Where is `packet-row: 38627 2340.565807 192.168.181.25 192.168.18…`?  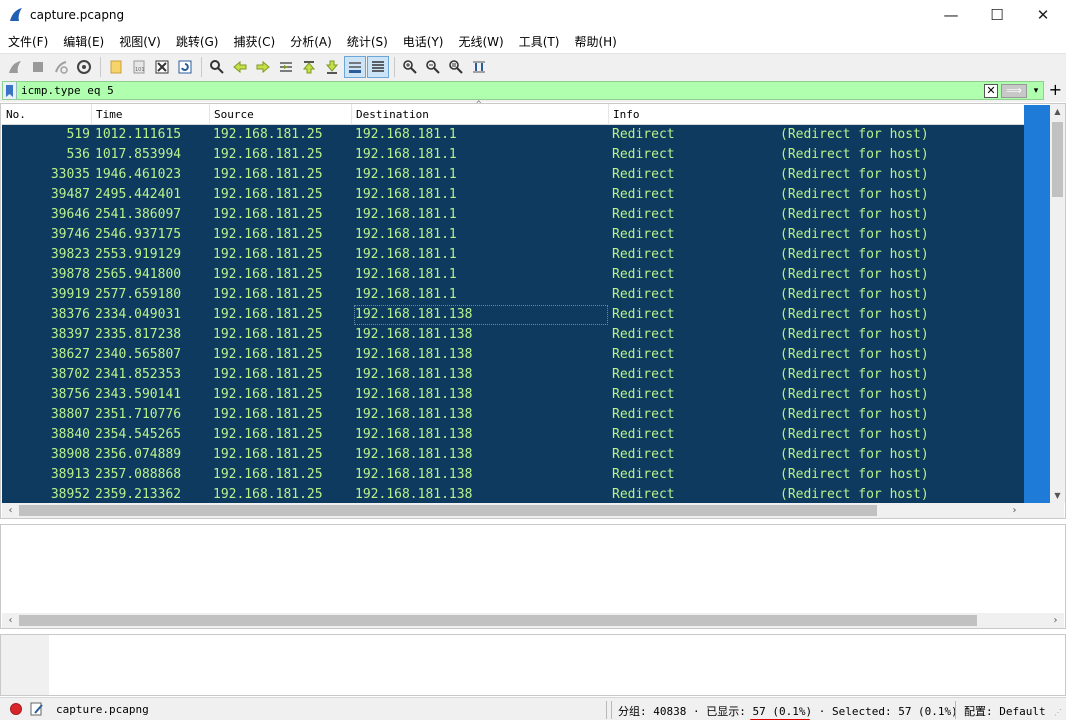
packet-row: 38627 2340.565807 192.168.181.25 192.168.18… is located at coordinates (513, 355).